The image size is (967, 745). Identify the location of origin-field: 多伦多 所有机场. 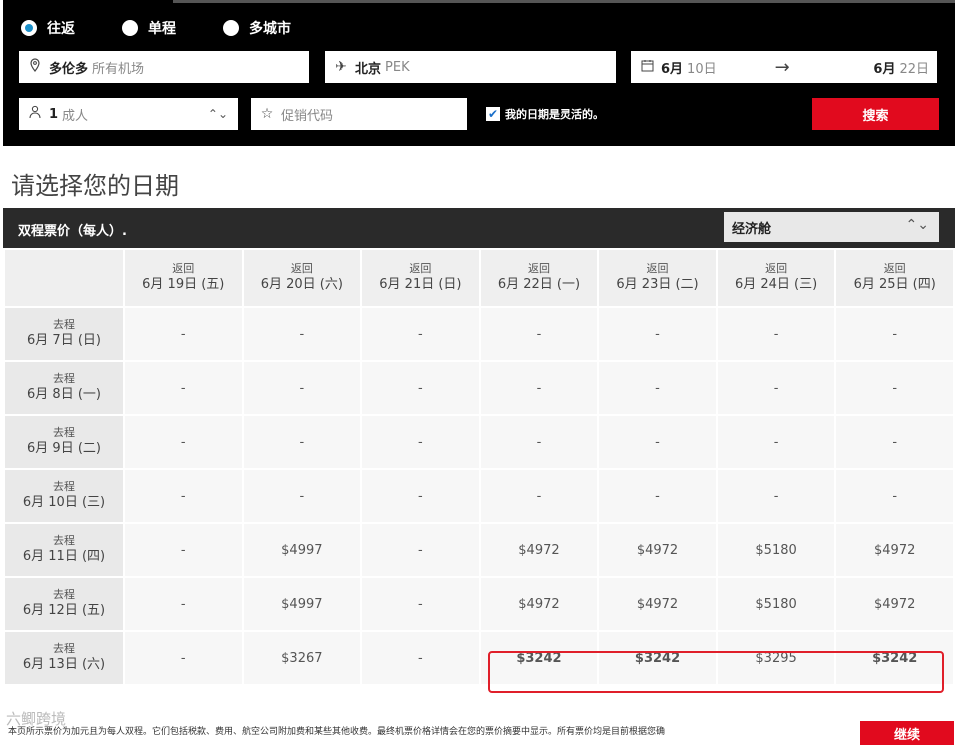
(164, 67).